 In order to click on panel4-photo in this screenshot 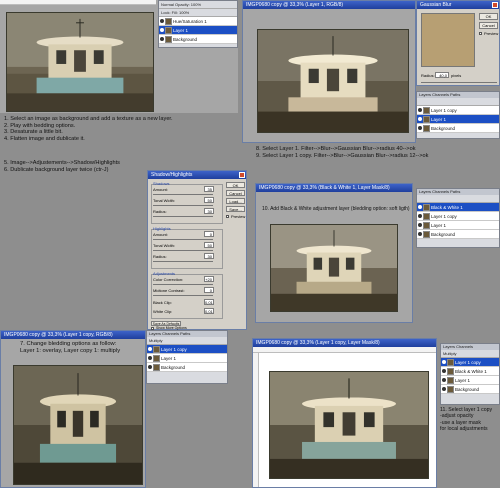, I will do `click(78, 425)`.